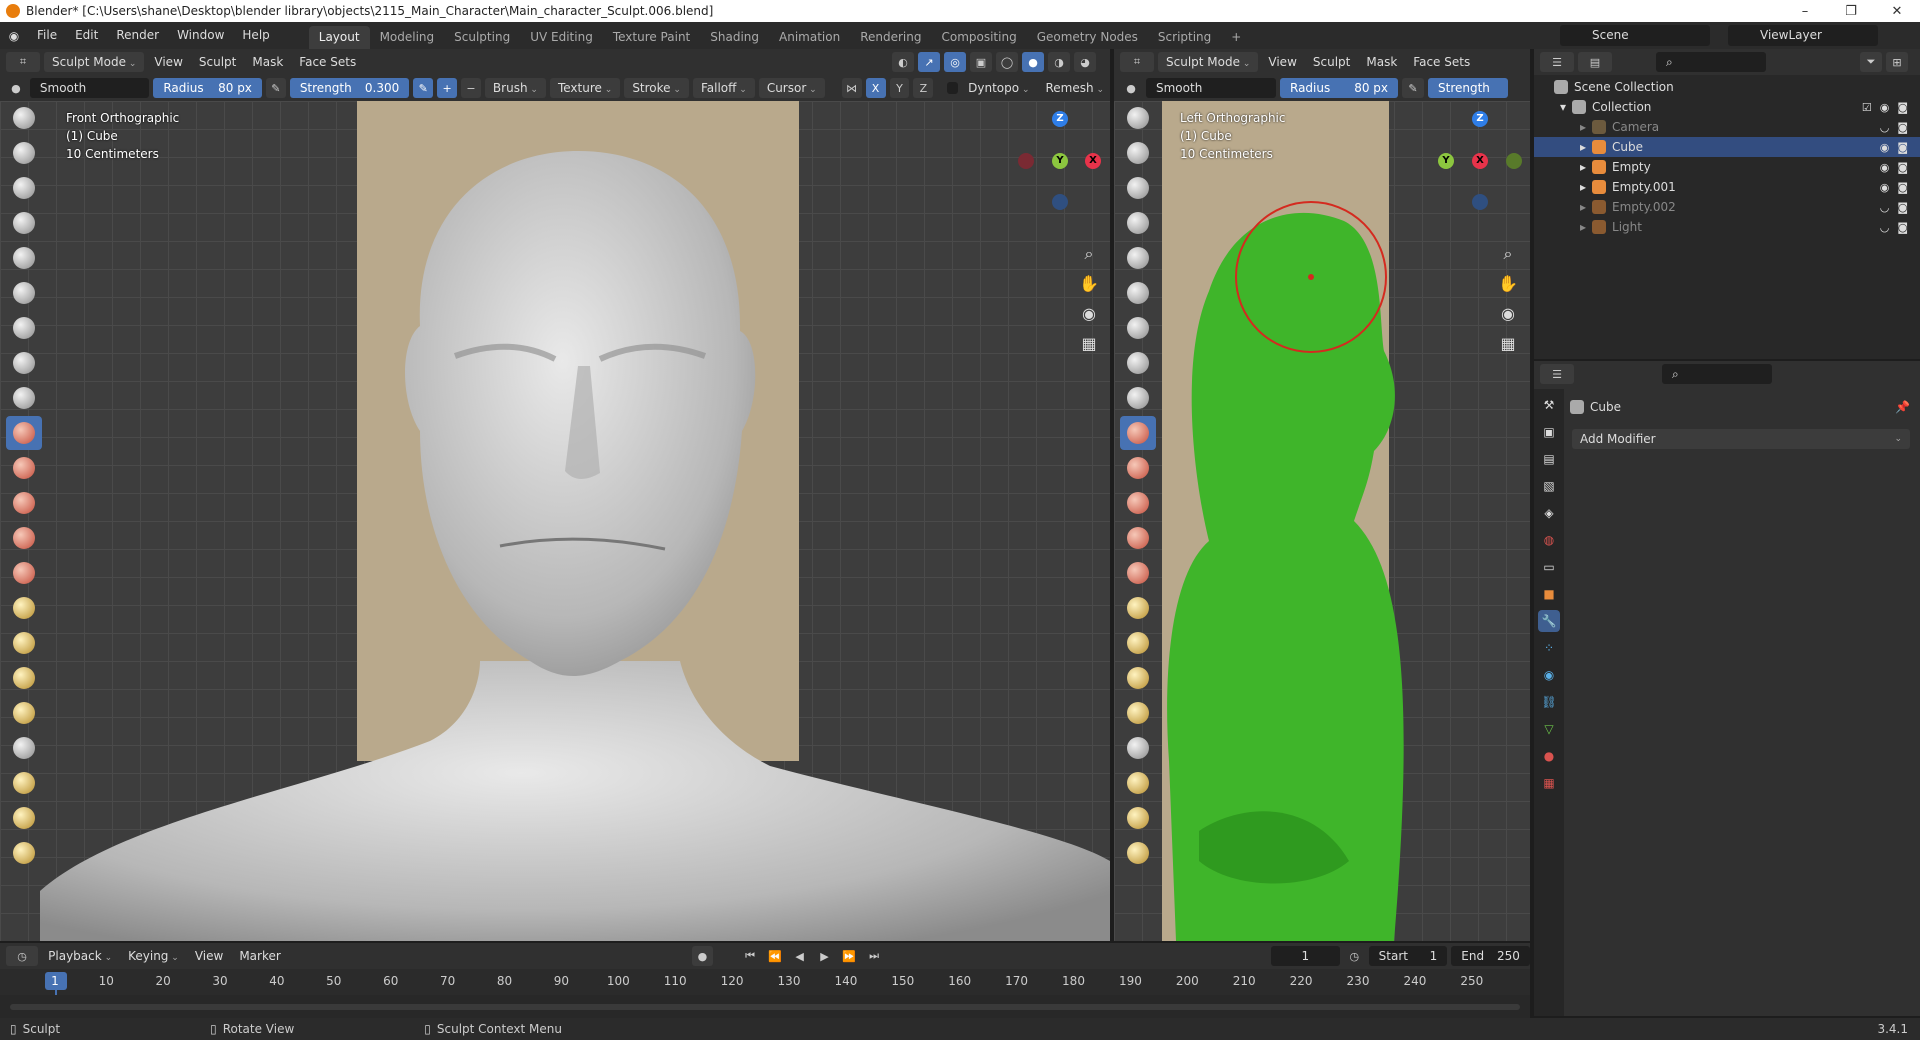  I want to click on perspective-grid-icon-right: ▦, so click(1508, 344).